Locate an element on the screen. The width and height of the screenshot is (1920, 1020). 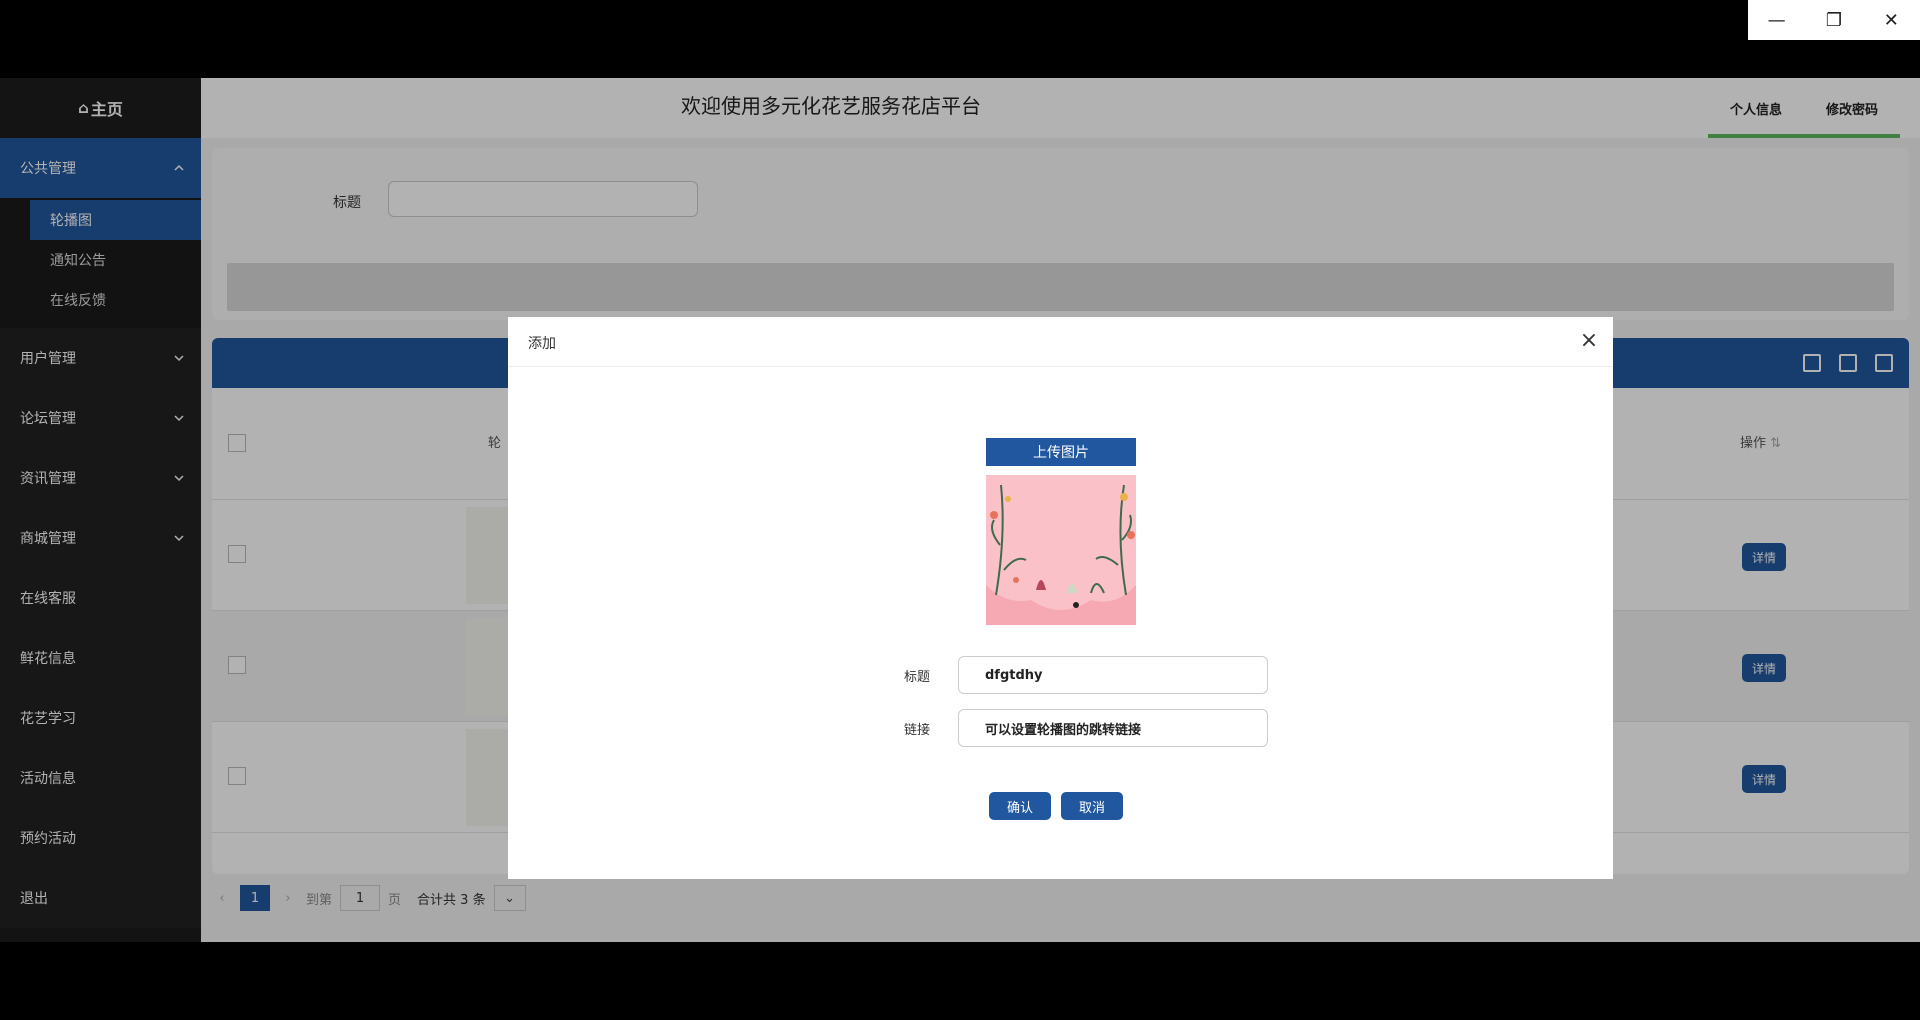
restore-icon: ❐ is located at coordinates (1834, 20).